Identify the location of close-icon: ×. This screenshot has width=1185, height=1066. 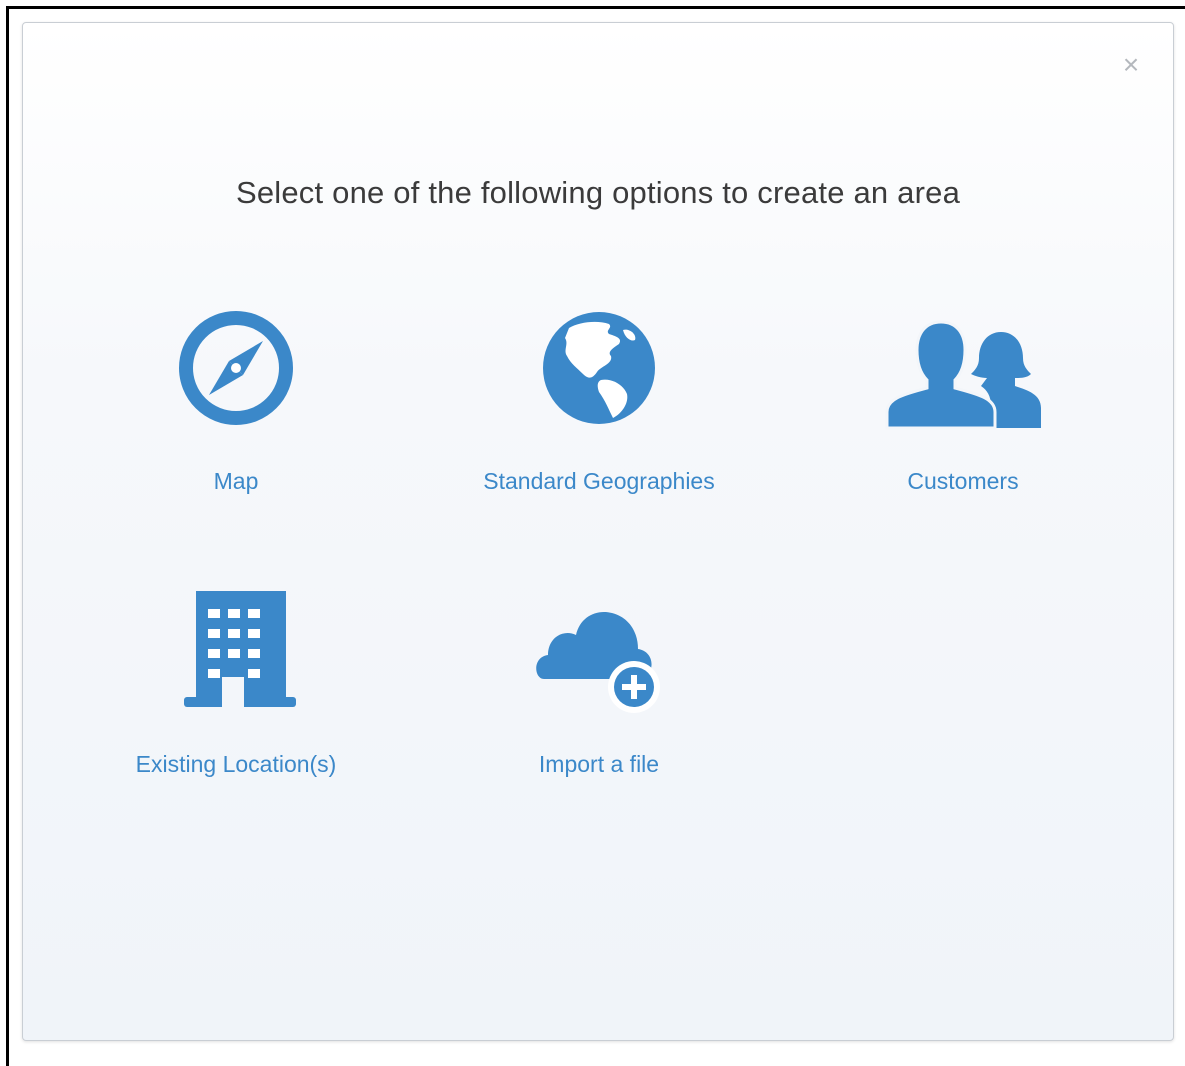
(1131, 65).